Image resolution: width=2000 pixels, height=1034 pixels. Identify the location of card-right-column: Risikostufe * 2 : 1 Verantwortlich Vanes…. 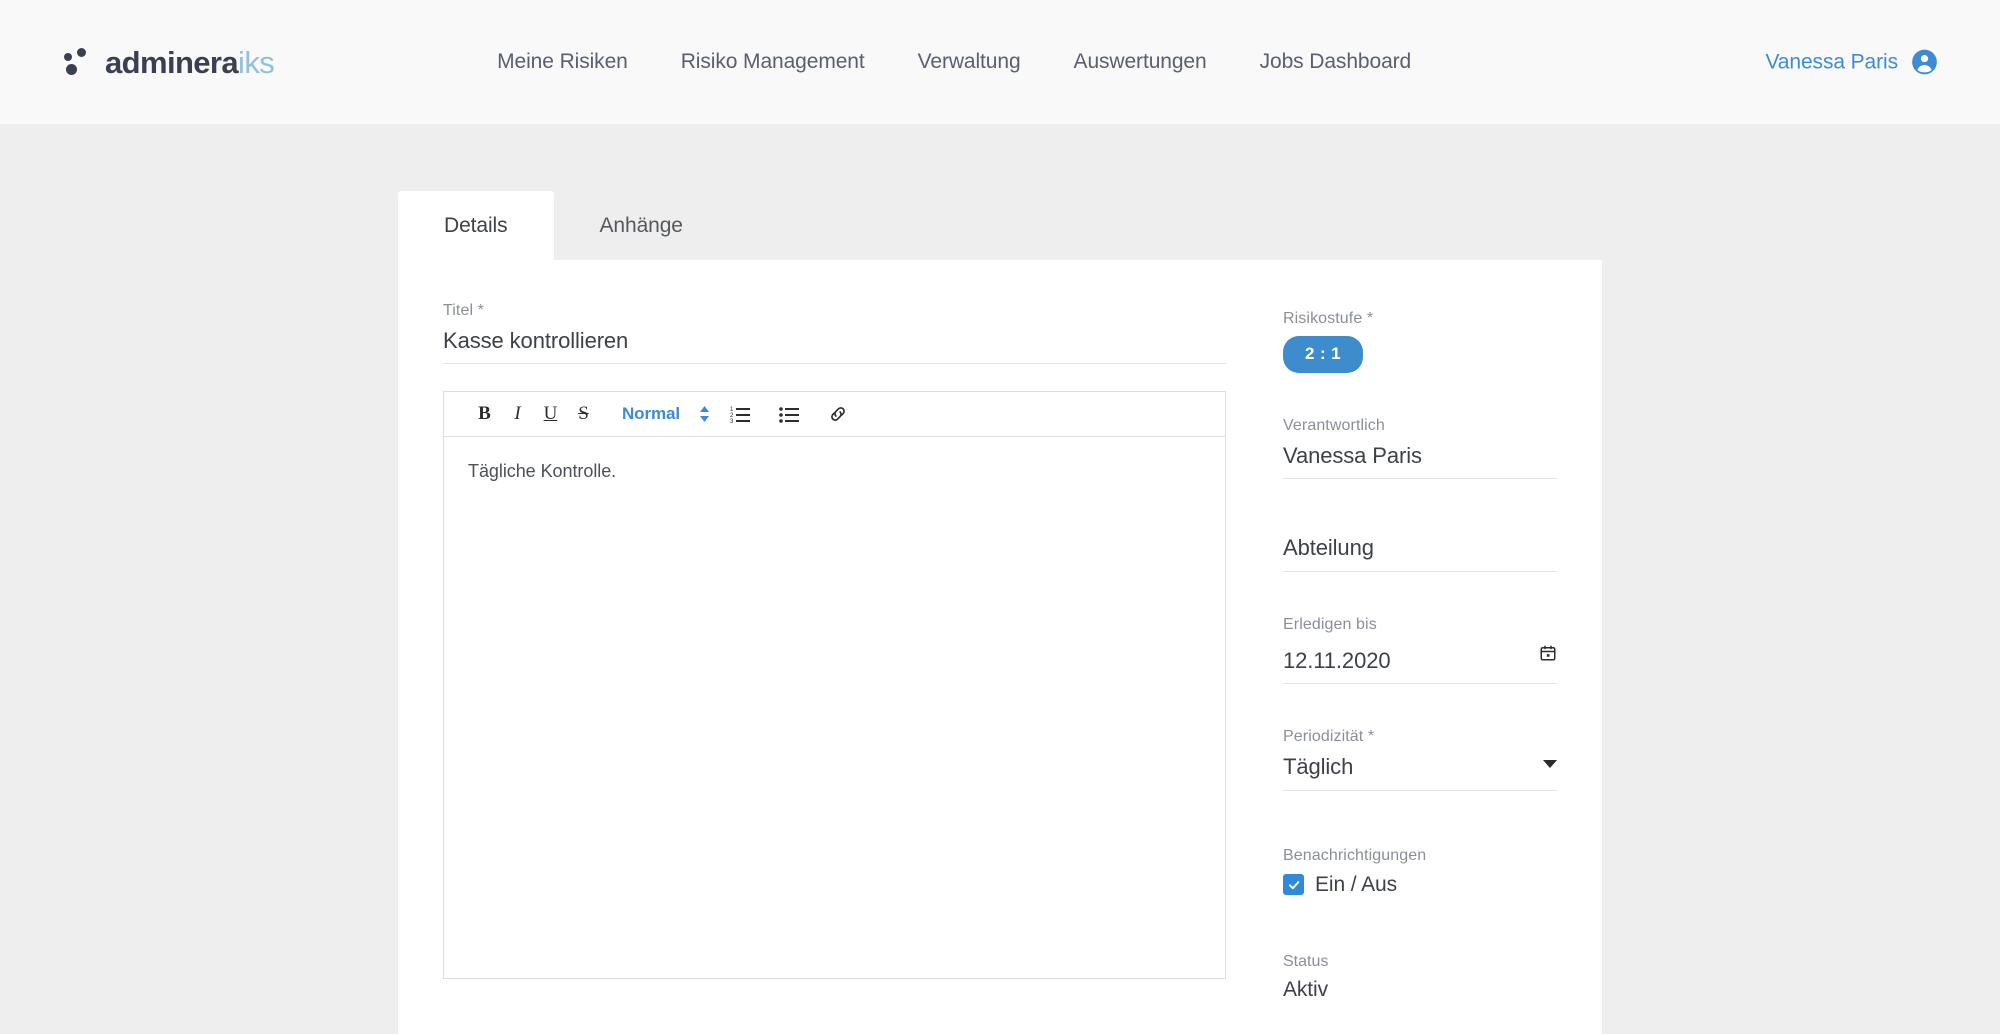
(1420, 655).